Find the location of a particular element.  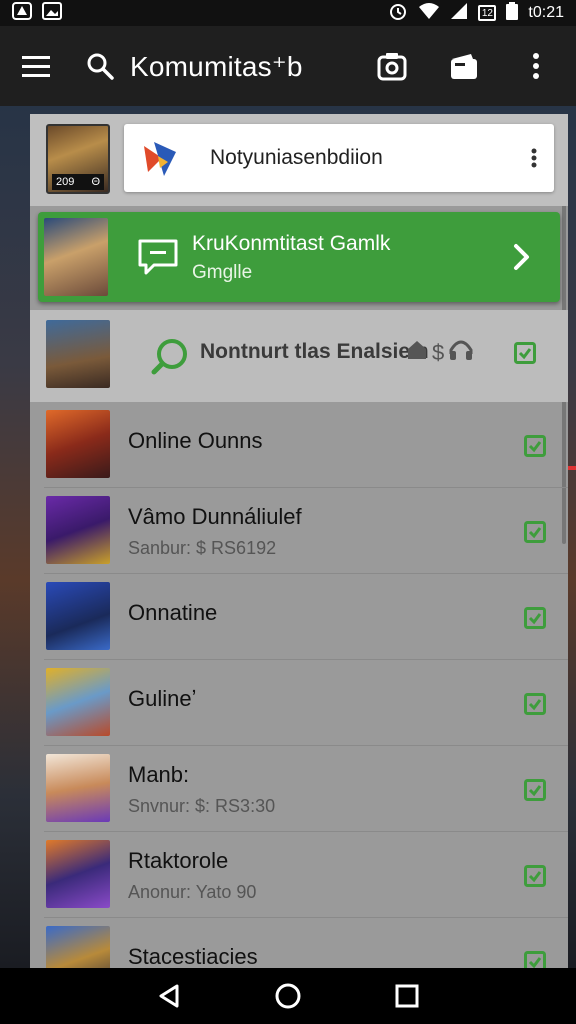

item-name: Gulineʼ is located at coordinates (162, 698).